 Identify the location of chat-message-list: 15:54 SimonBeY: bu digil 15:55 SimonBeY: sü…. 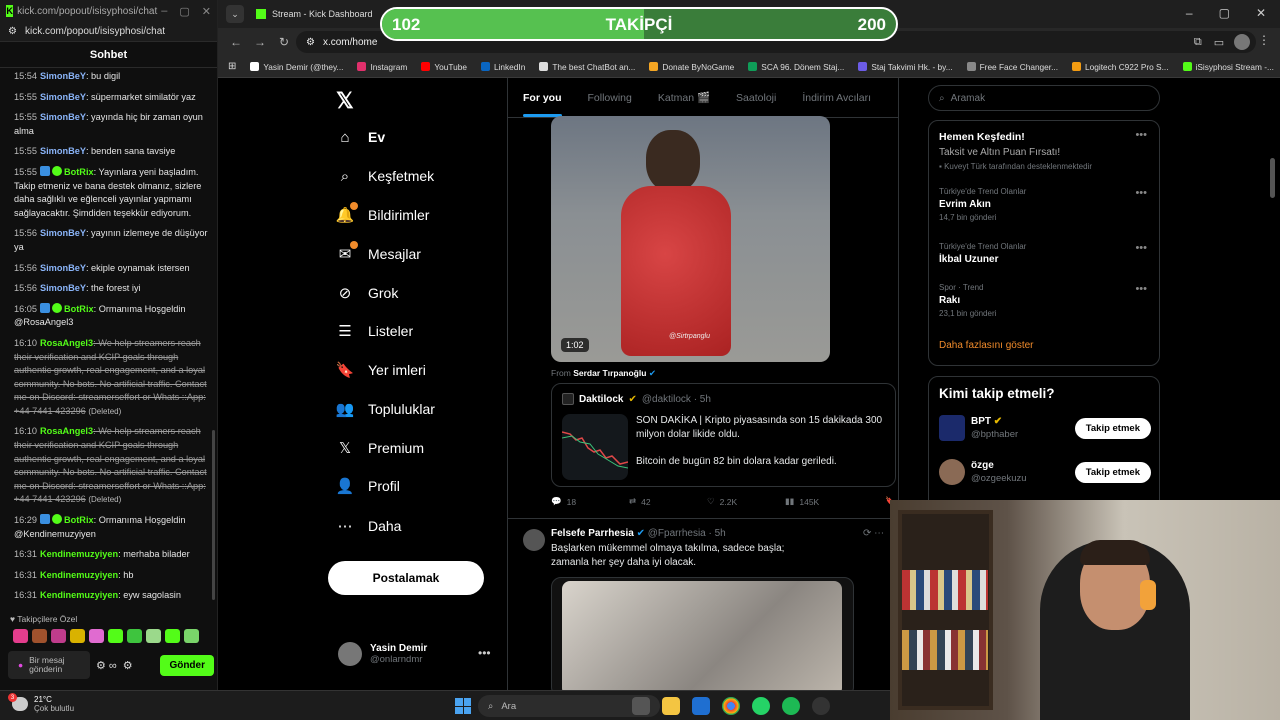
(108, 335).